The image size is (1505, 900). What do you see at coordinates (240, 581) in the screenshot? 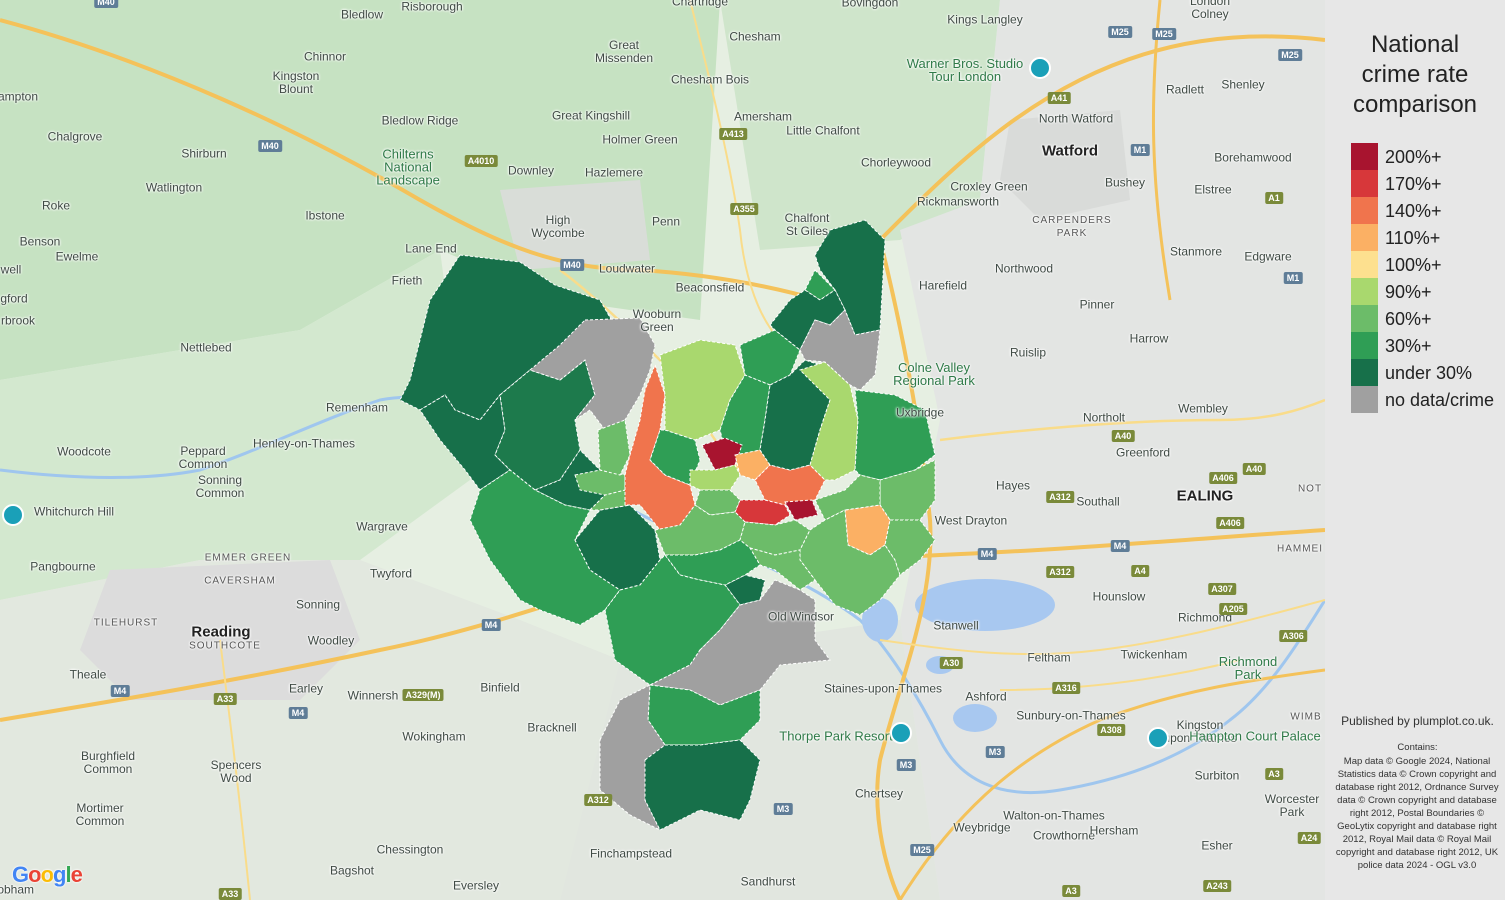
I see `place-label: CAVERSHAM` at bounding box center [240, 581].